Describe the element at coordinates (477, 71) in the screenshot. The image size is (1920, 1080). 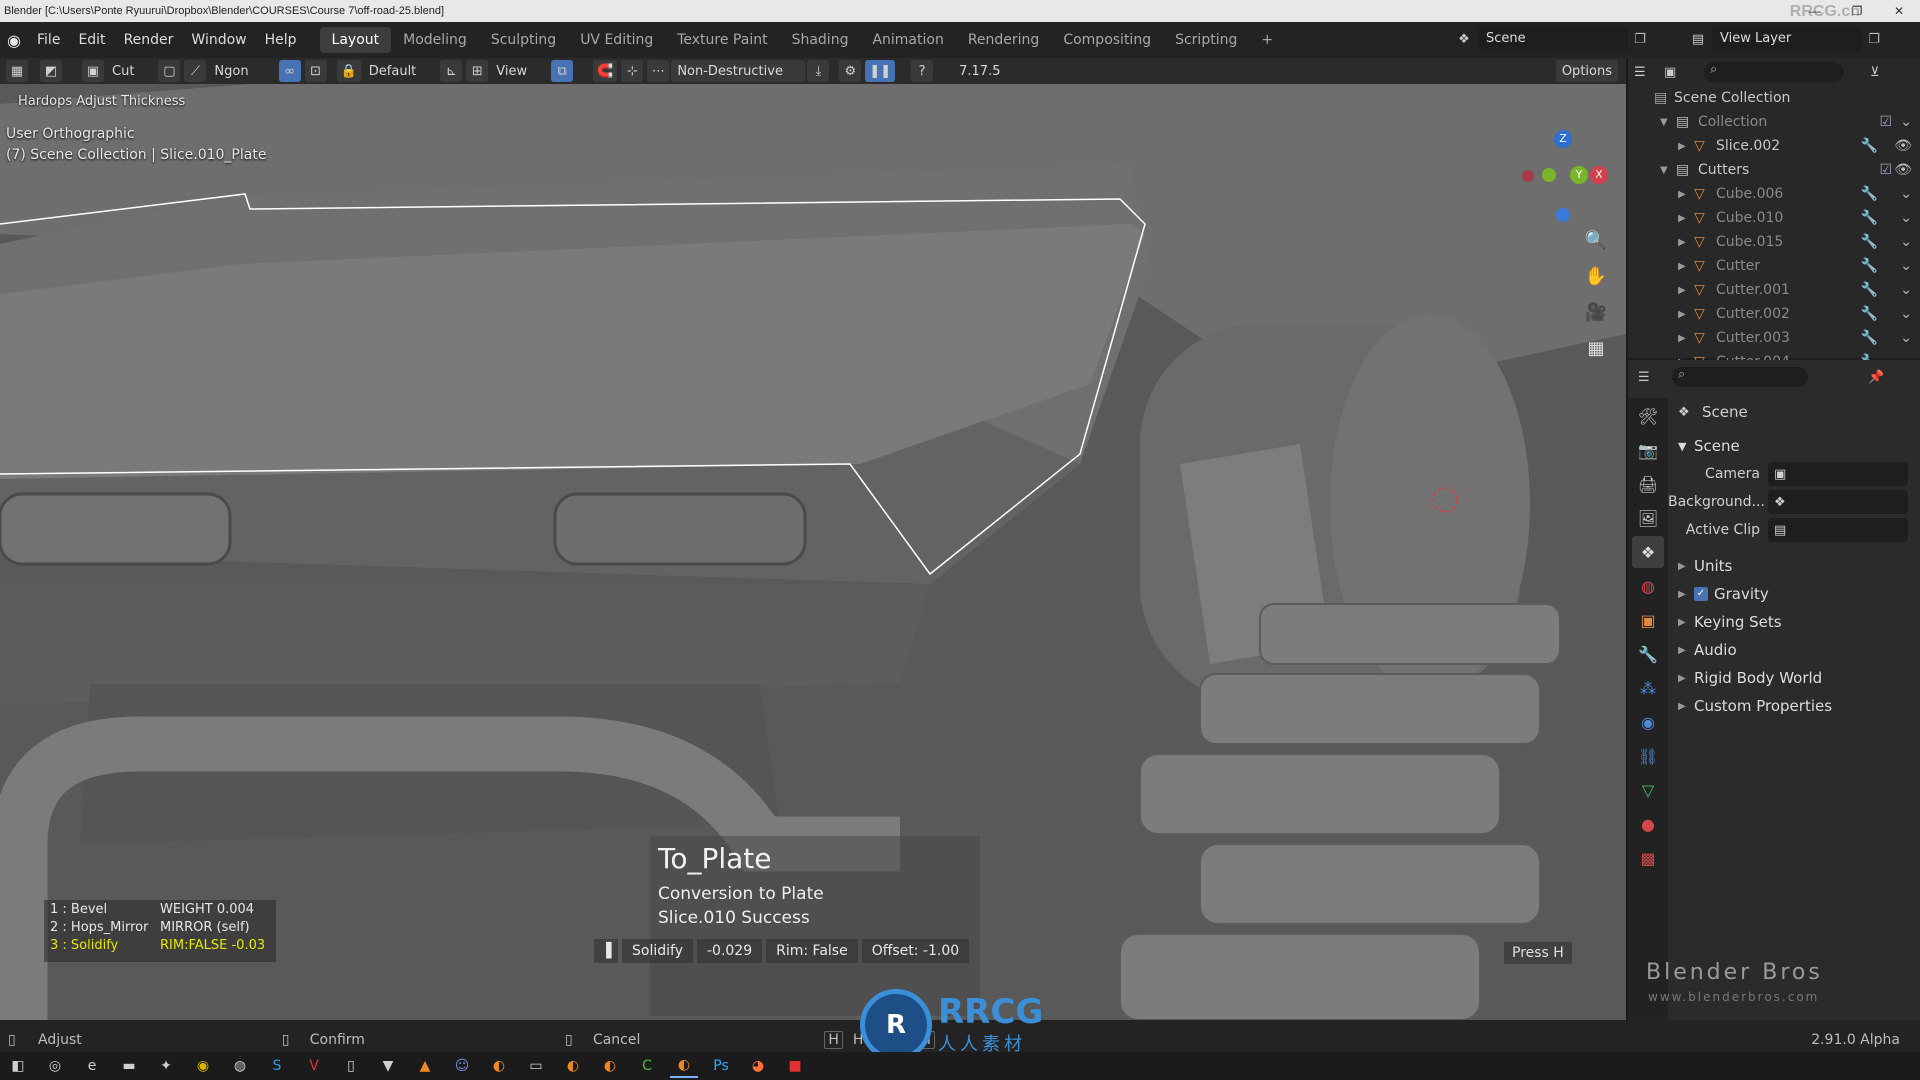
I see `grid-snap-icon: ⊞` at that location.